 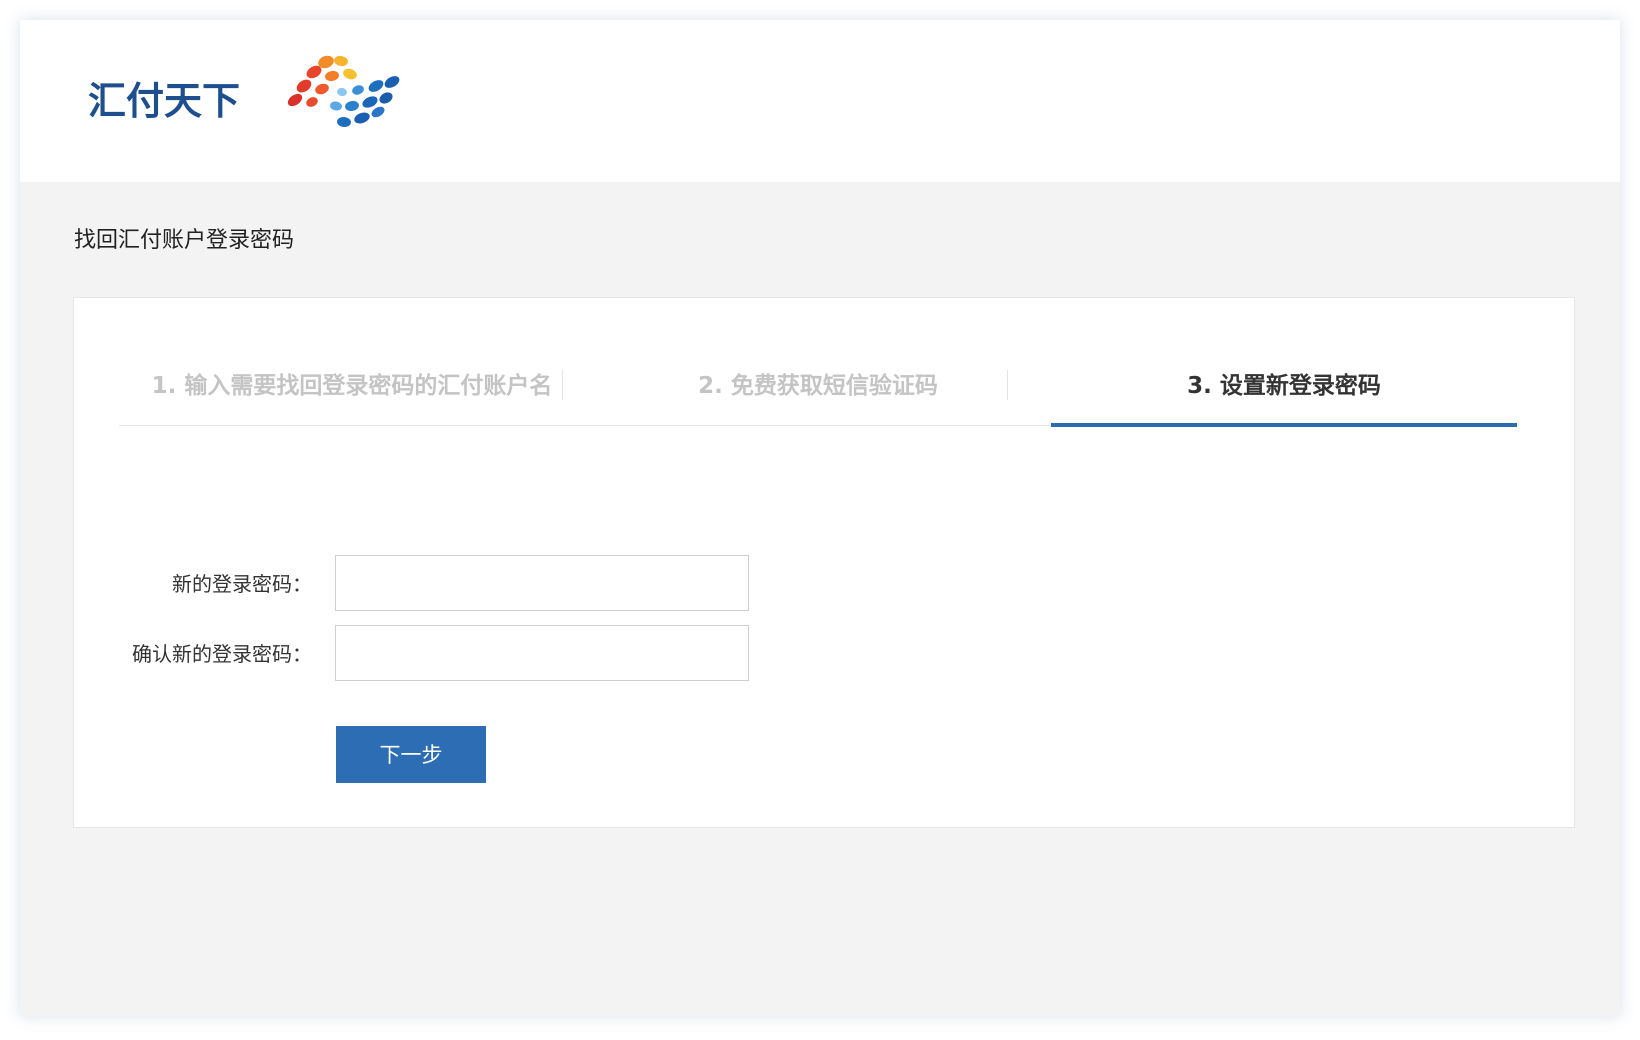 What do you see at coordinates (1284, 386) in the screenshot?
I see `step-3-tab: 3. 设置新登录密码` at bounding box center [1284, 386].